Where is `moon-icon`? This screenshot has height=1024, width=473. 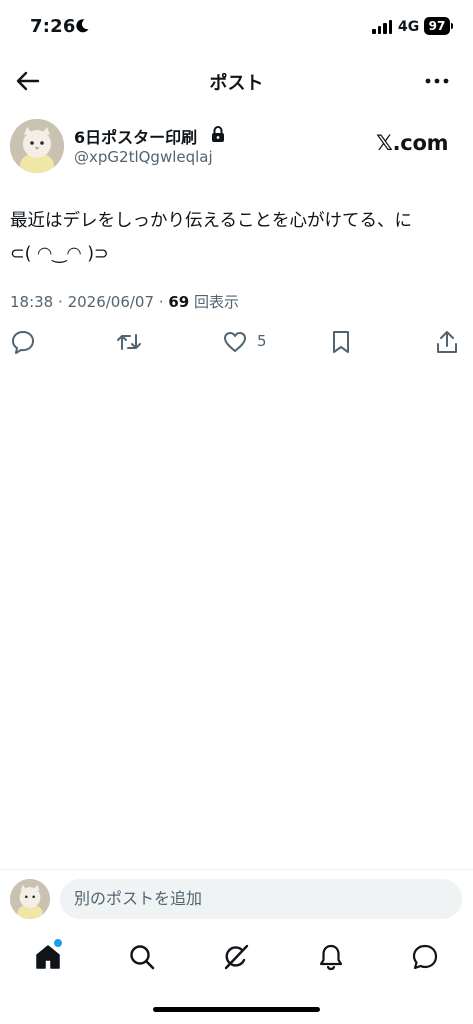
moon-icon is located at coordinates (82, 26).